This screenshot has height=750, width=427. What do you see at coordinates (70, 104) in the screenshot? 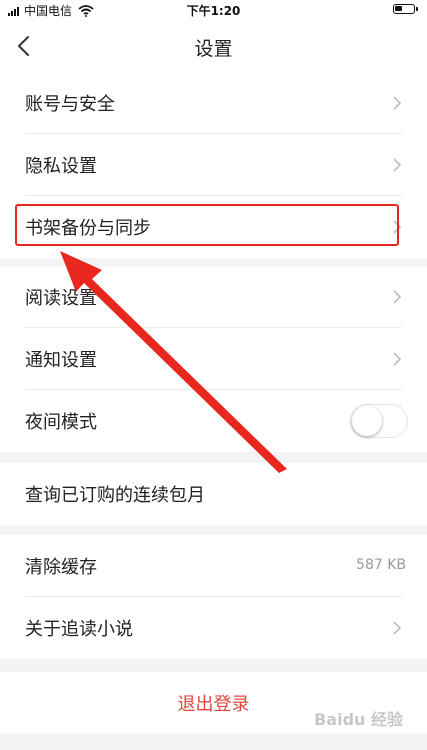
I see `item-label: 账号与安全` at bounding box center [70, 104].